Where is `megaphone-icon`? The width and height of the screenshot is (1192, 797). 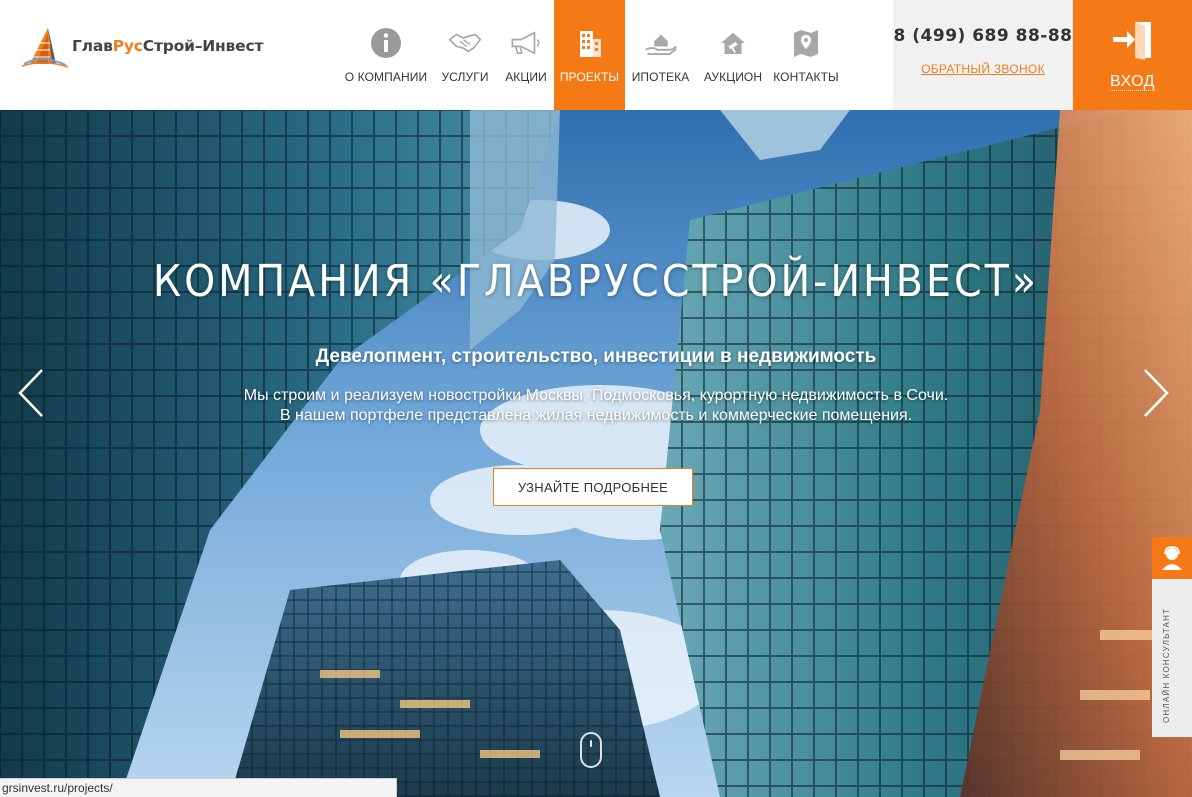 megaphone-icon is located at coordinates (525, 43).